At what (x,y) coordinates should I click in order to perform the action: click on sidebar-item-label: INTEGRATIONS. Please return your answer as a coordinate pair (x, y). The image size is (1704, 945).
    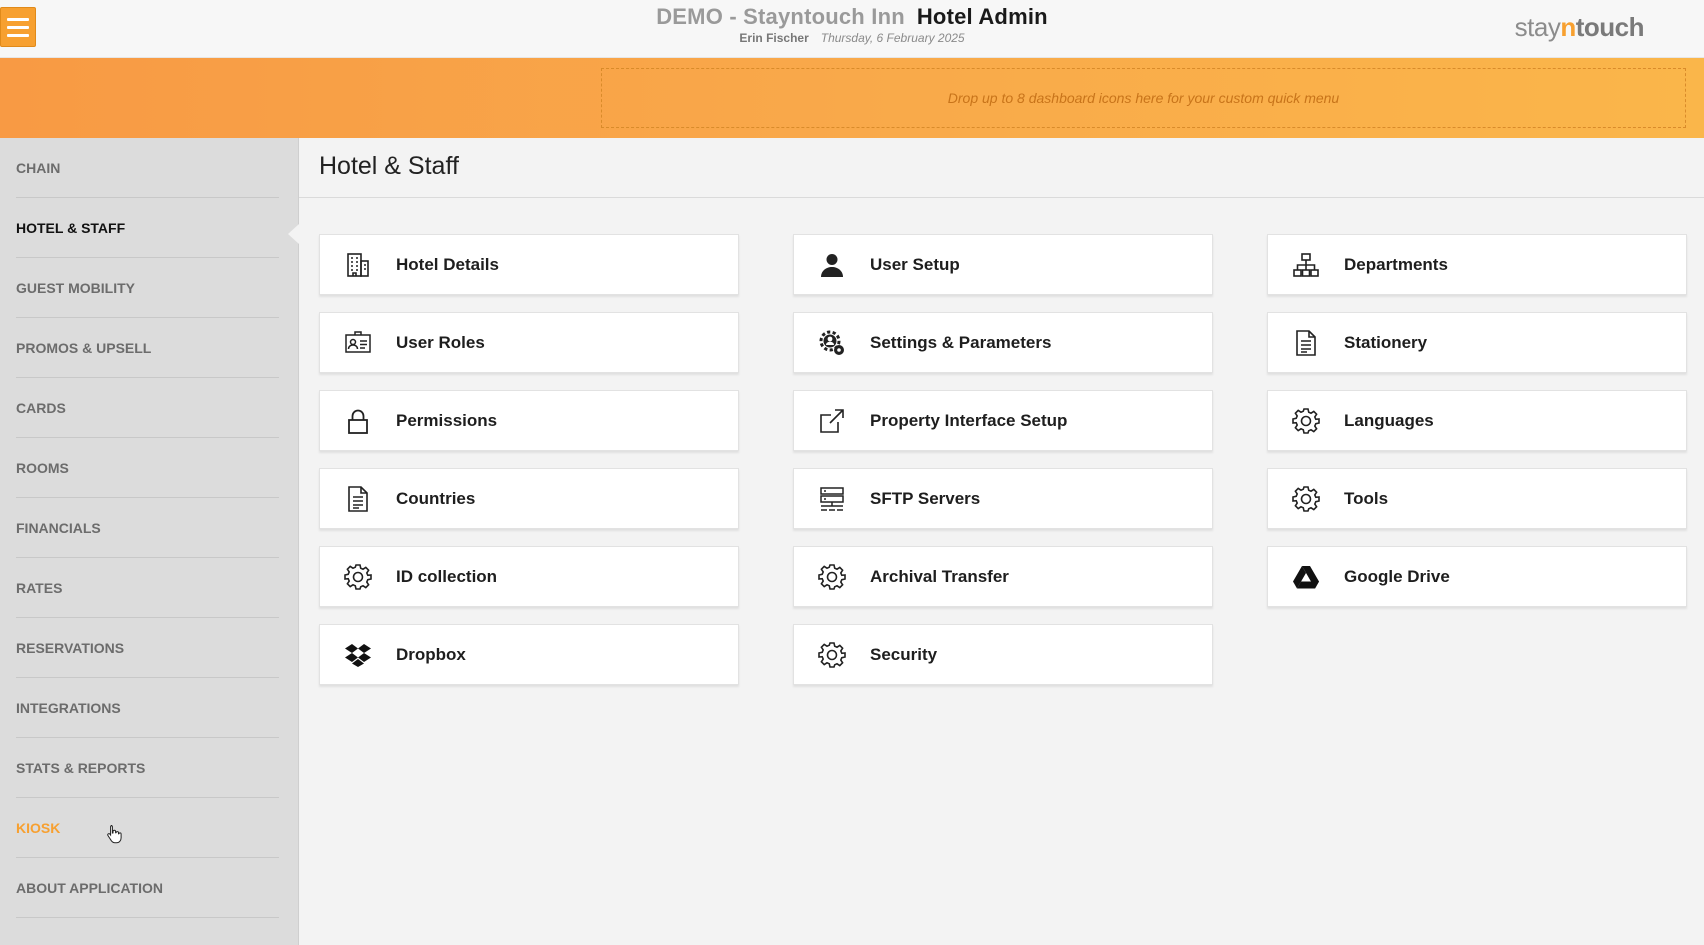
    Looking at the image, I should click on (68, 707).